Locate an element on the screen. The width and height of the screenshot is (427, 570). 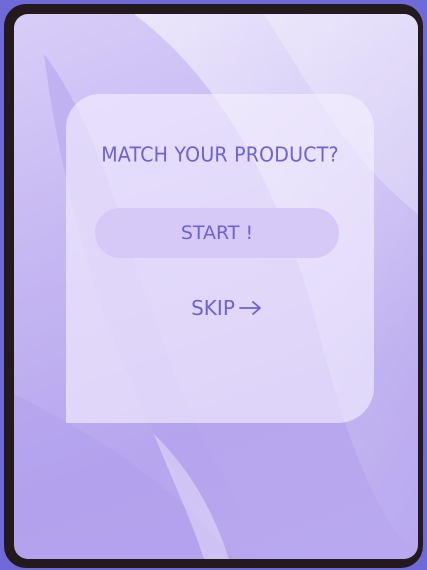
start-button: START ! is located at coordinates (217, 233).